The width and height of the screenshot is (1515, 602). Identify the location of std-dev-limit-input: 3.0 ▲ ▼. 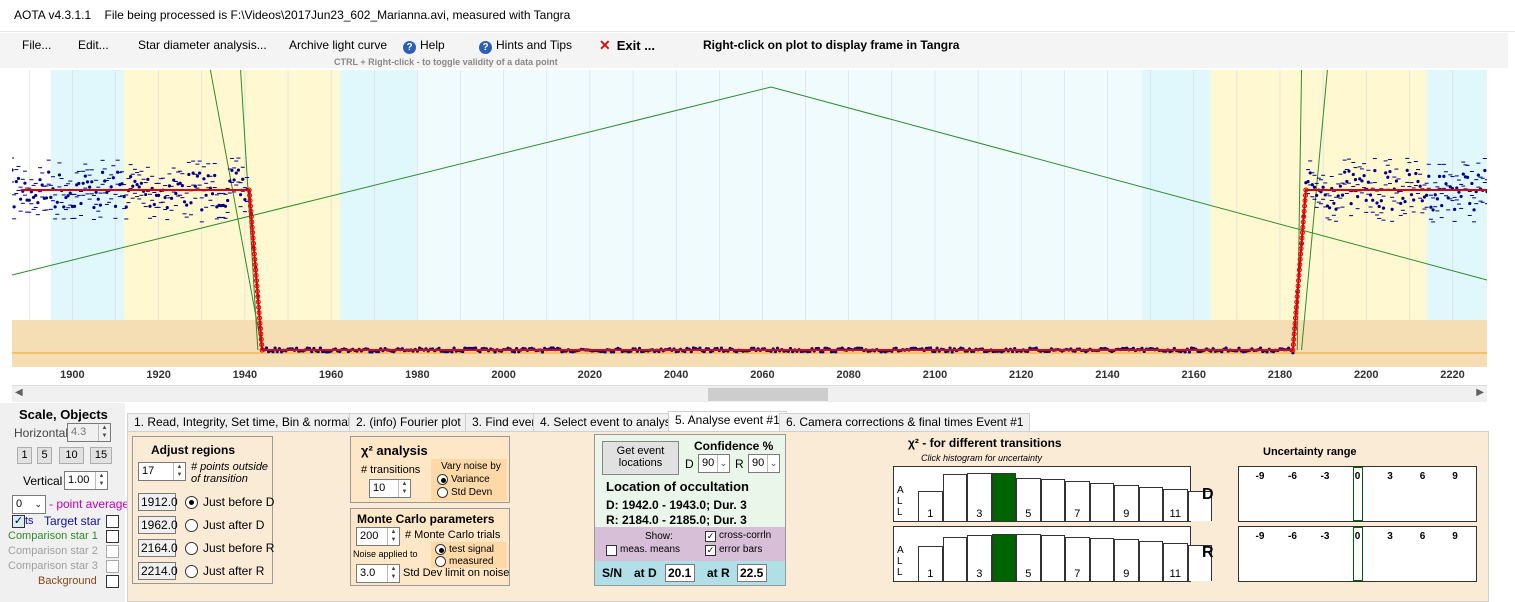
(378, 573).